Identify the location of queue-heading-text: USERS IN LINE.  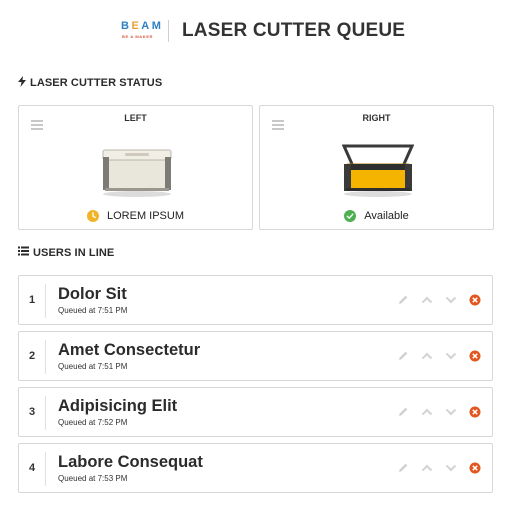
(74, 252).